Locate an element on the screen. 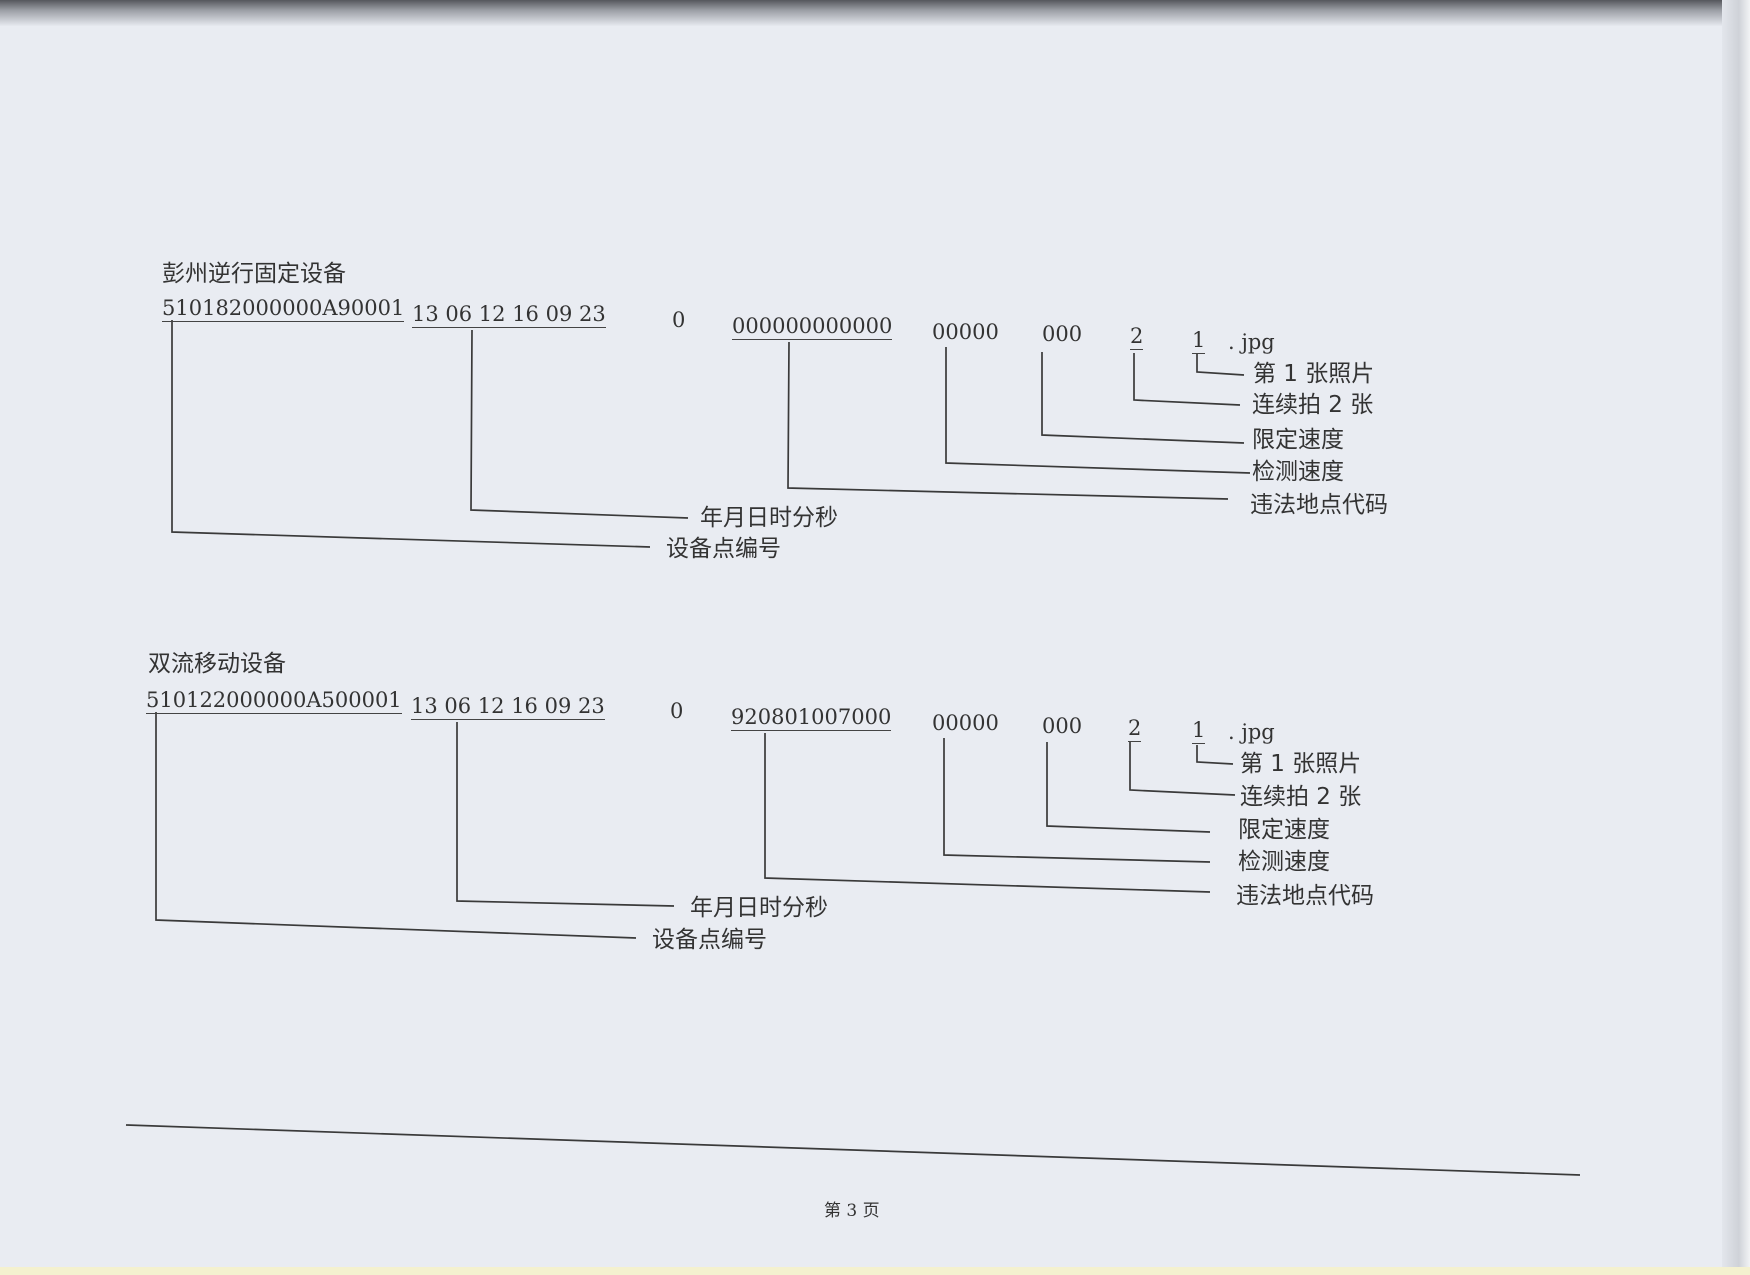 The image size is (1750, 1275). s2-detect-connector is located at coordinates (1077, 800).